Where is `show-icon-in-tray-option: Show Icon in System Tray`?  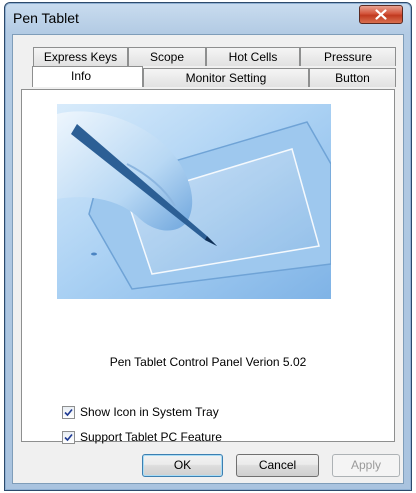
show-icon-in-tray-option: Show Icon in System Tray is located at coordinates (140, 412).